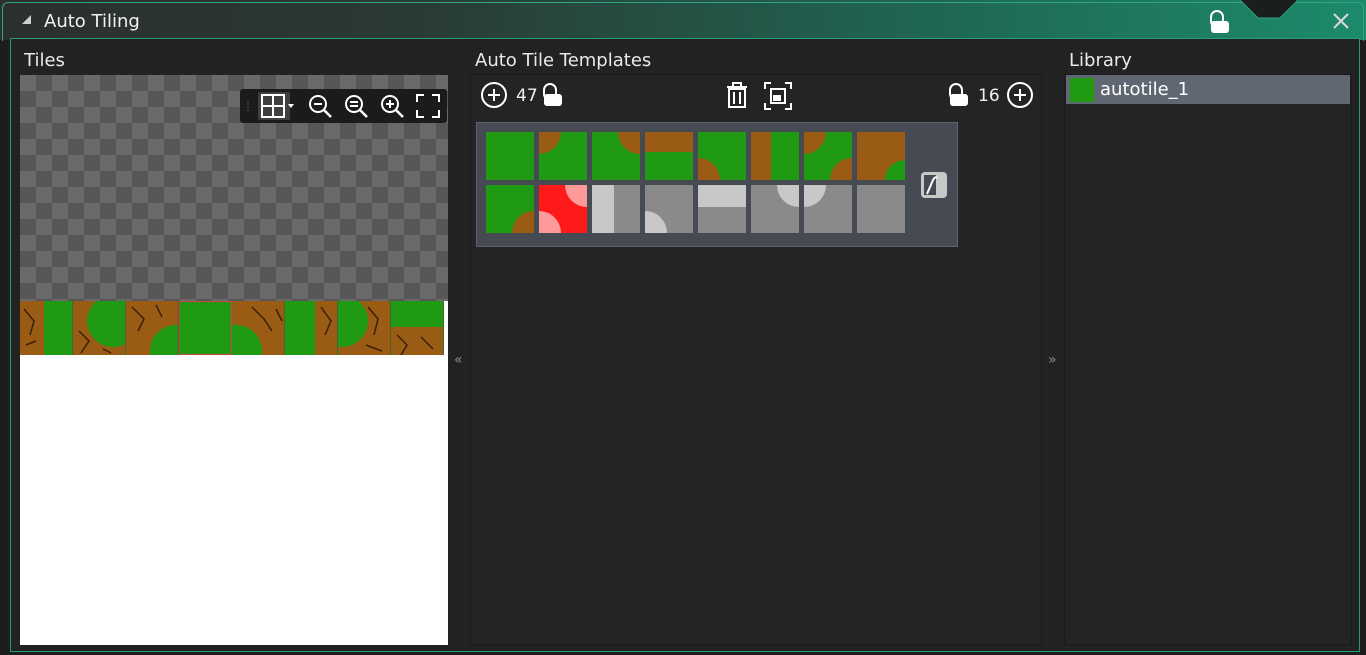  I want to click on left-splitter: «, so click(458, 360).